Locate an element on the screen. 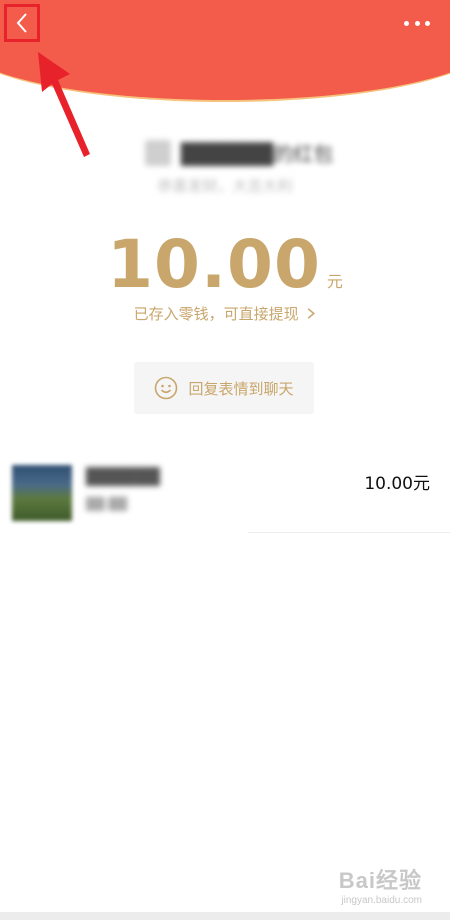 This screenshot has width=450, height=920. record-amount: 10.00元 is located at coordinates (397, 484).